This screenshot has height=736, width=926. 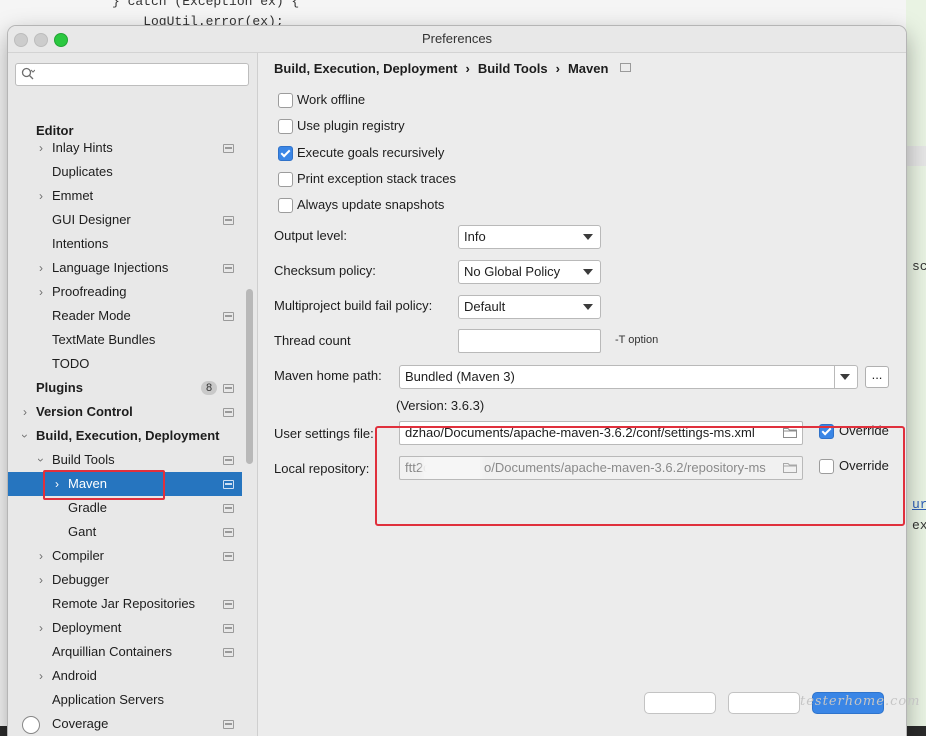 I want to click on sidebar-item-application-servers: Application Servers, so click(x=125, y=700).